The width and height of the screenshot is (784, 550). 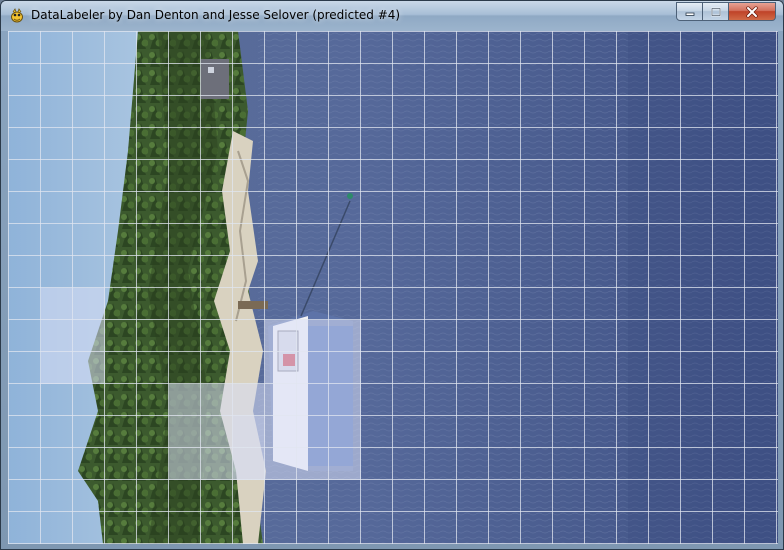 I want to click on minimize-button, so click(x=689, y=11).